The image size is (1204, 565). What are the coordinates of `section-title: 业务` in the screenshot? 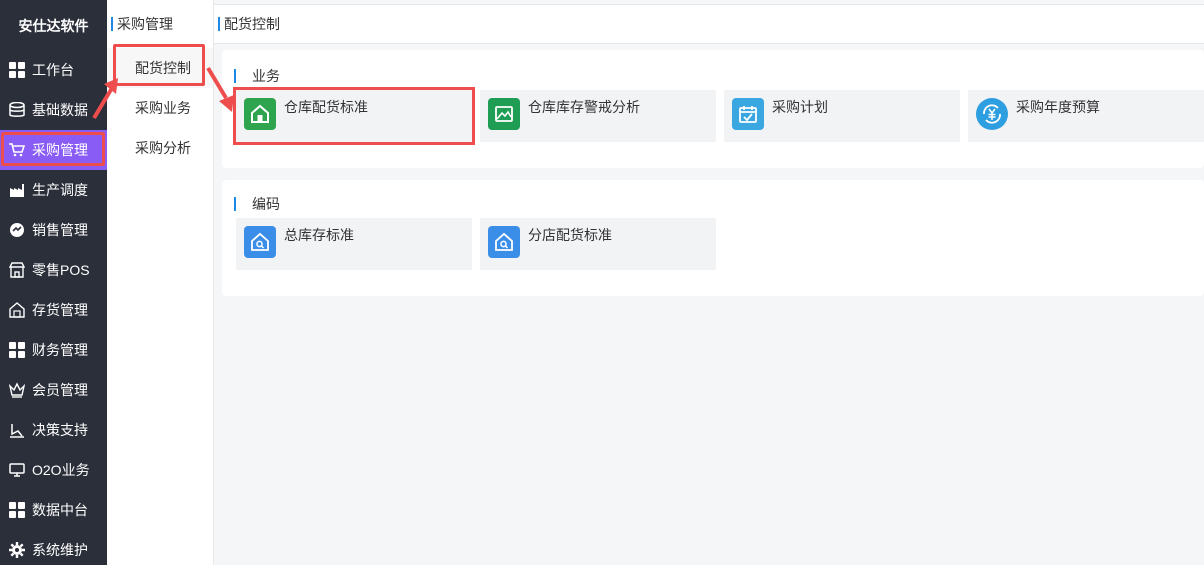 It's located at (257, 76).